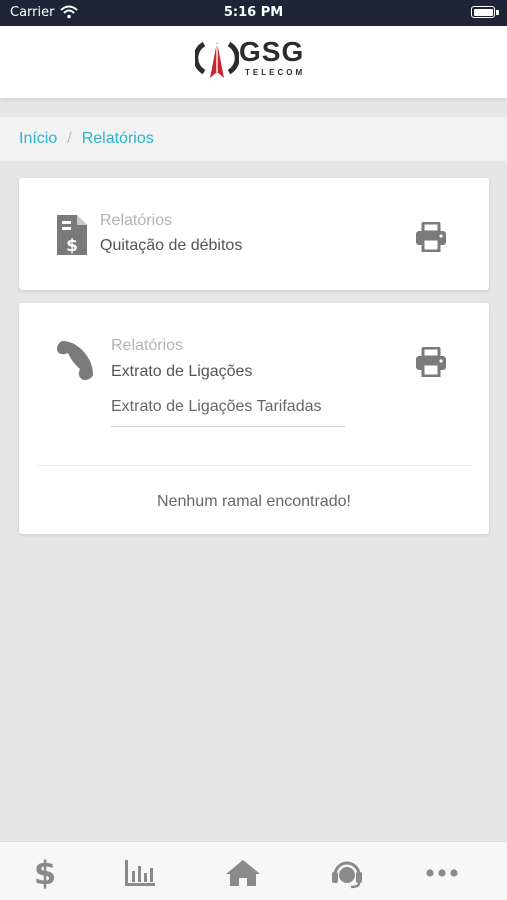 The image size is (507, 900). I want to click on bottom-tab-bar: $, so click(253, 870).